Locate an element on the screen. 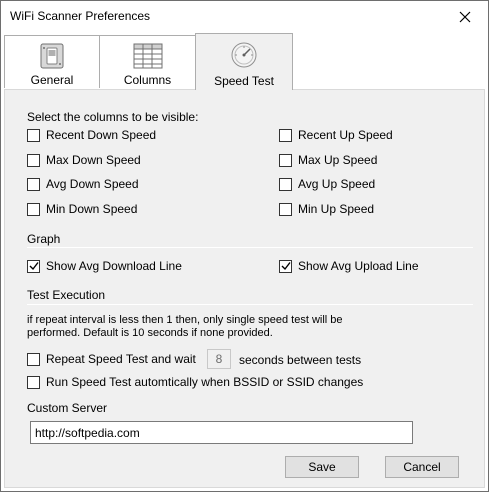  close-icon is located at coordinates (465, 16).